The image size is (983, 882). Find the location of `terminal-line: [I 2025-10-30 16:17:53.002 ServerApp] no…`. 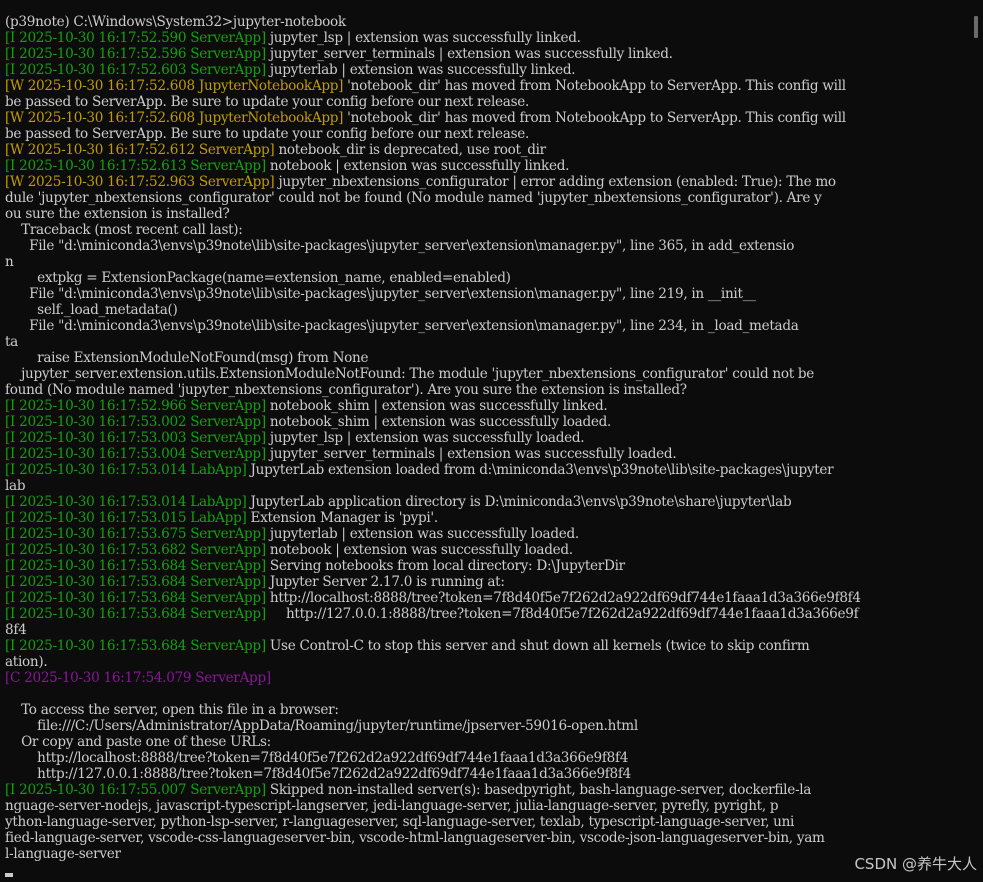

terminal-line: [I 2025-10-30 16:17:53.002 ServerApp] no… is located at coordinates (486, 422).